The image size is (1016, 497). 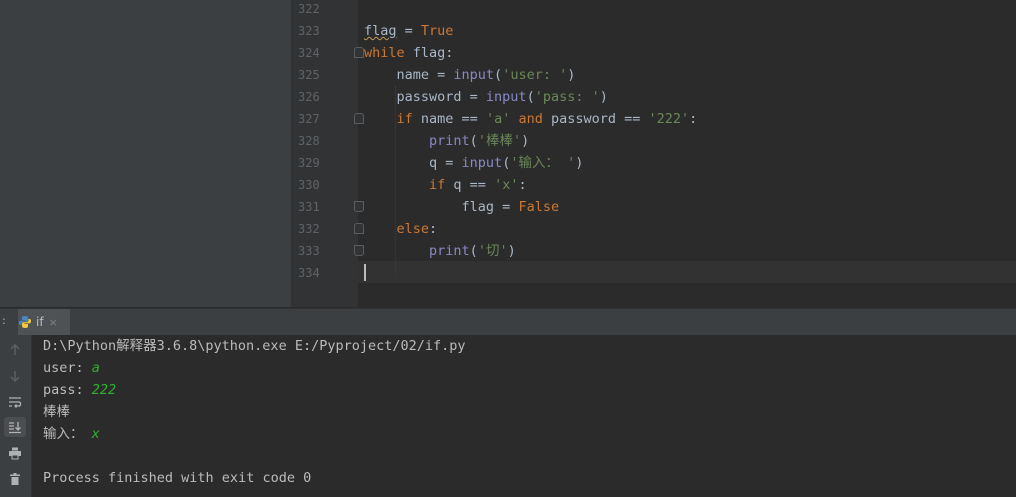 What do you see at coordinates (359, 52) in the screenshot?
I see `fold-marker-while` at bounding box center [359, 52].